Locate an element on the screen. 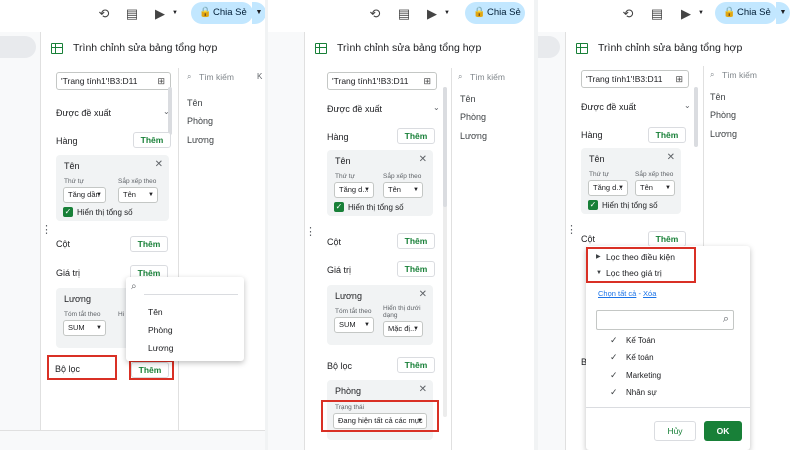  popup-item: Lương is located at coordinates (160, 348).